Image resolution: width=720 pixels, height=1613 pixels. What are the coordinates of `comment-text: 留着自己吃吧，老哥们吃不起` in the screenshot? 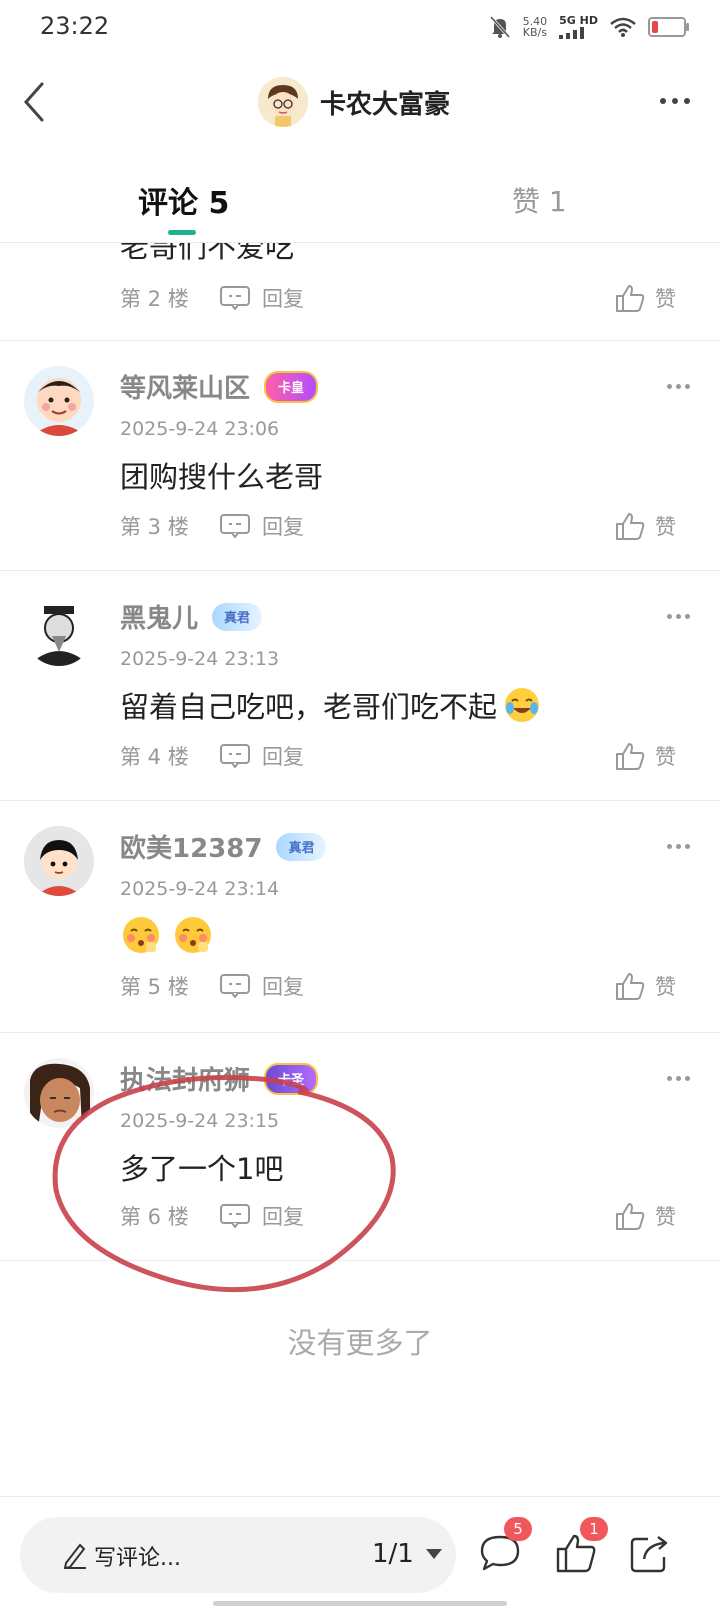 It's located at (309, 707).